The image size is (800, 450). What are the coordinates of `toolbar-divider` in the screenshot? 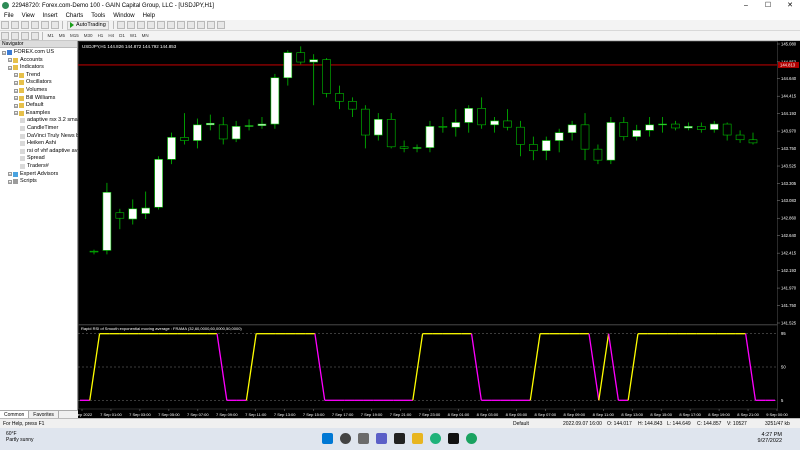 It's located at (62, 25).